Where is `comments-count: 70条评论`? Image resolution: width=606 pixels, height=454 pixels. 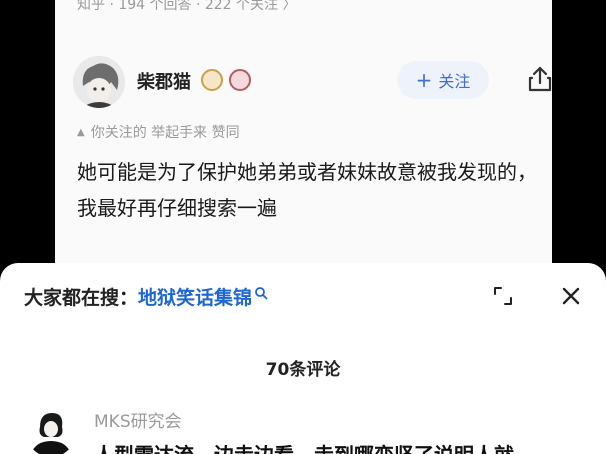
comments-count: 70条评论 is located at coordinates (303, 370).